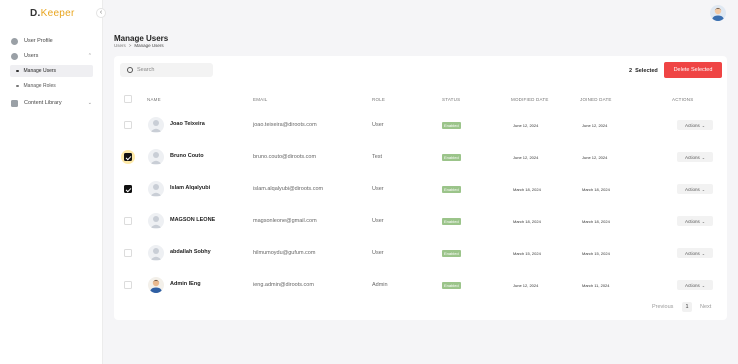 The height and width of the screenshot is (364, 738). Describe the element at coordinates (530, 99) in the screenshot. I see `column-header-modified-date: MODIFIED DATE` at that location.